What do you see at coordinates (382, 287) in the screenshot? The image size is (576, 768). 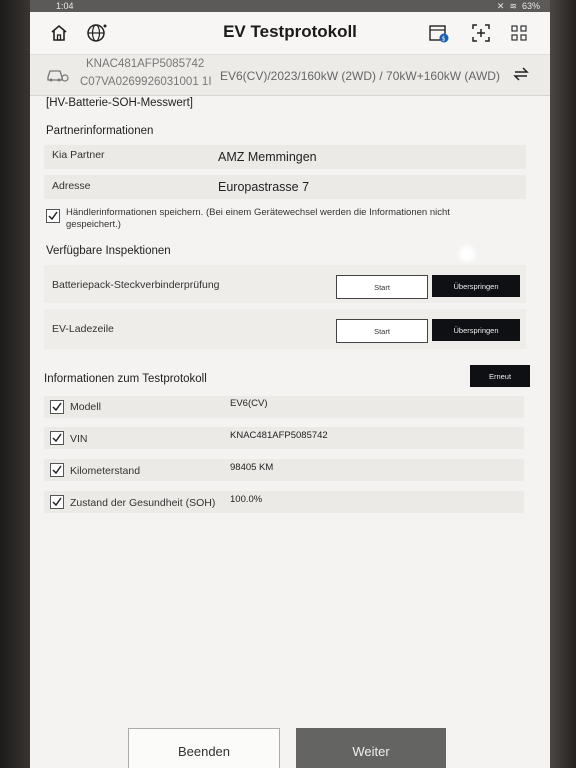 I see `start-battery-inspection-button: Start` at bounding box center [382, 287].